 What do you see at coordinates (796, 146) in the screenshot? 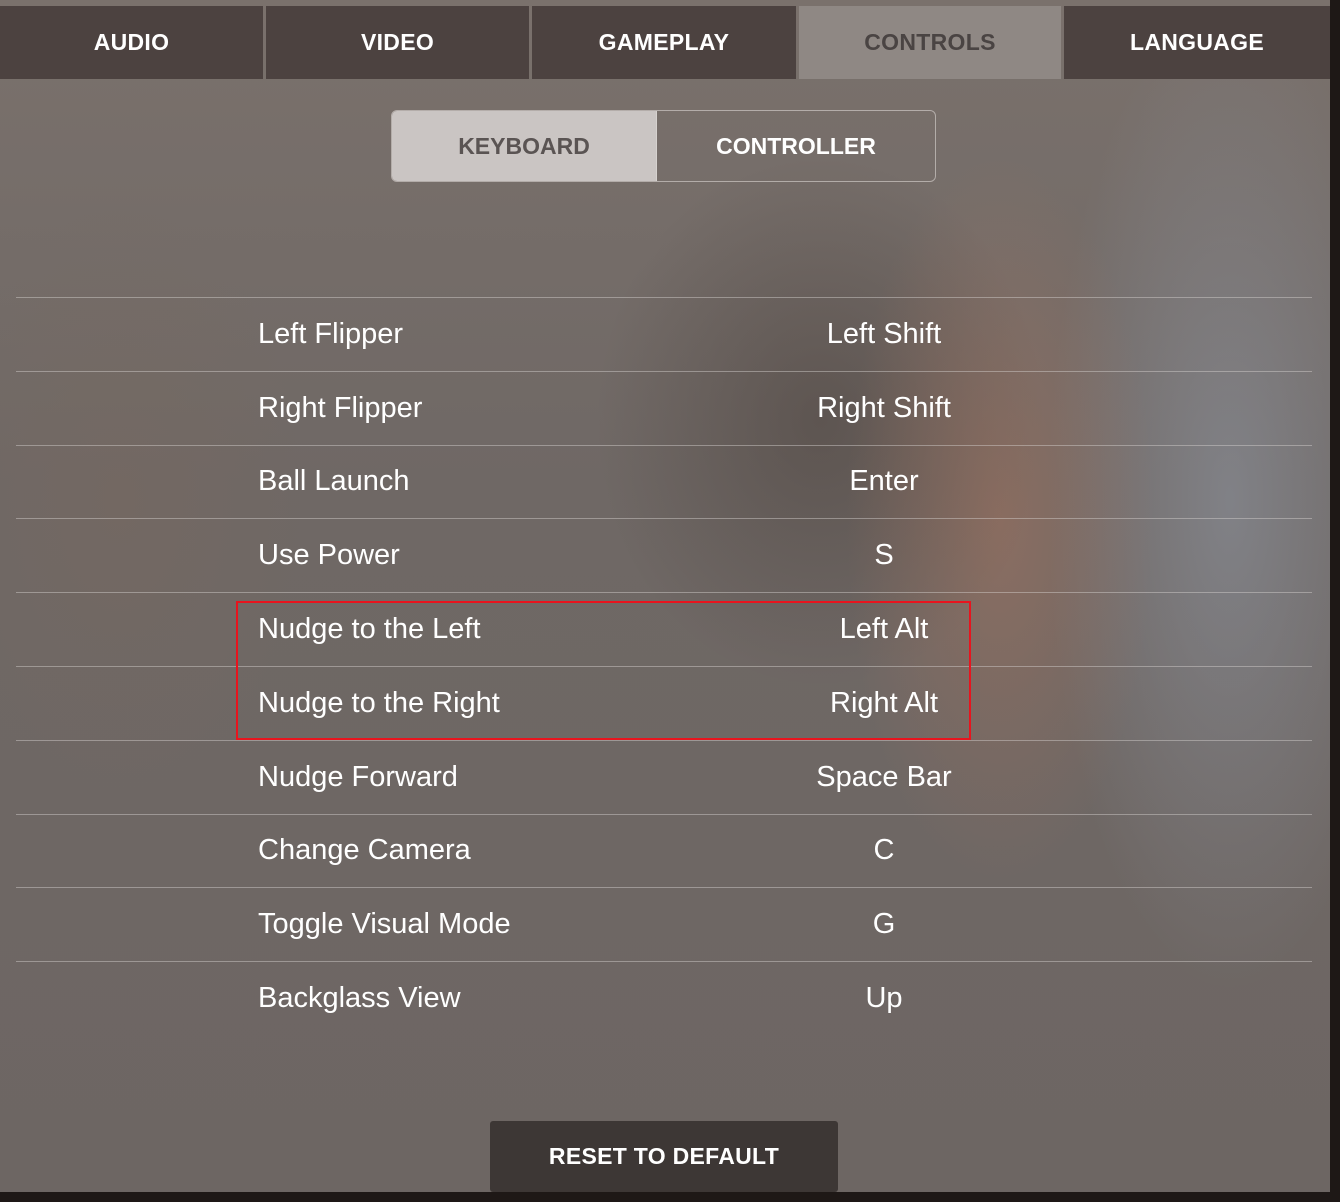
I see `subtab-controller: CONTROLLER` at bounding box center [796, 146].